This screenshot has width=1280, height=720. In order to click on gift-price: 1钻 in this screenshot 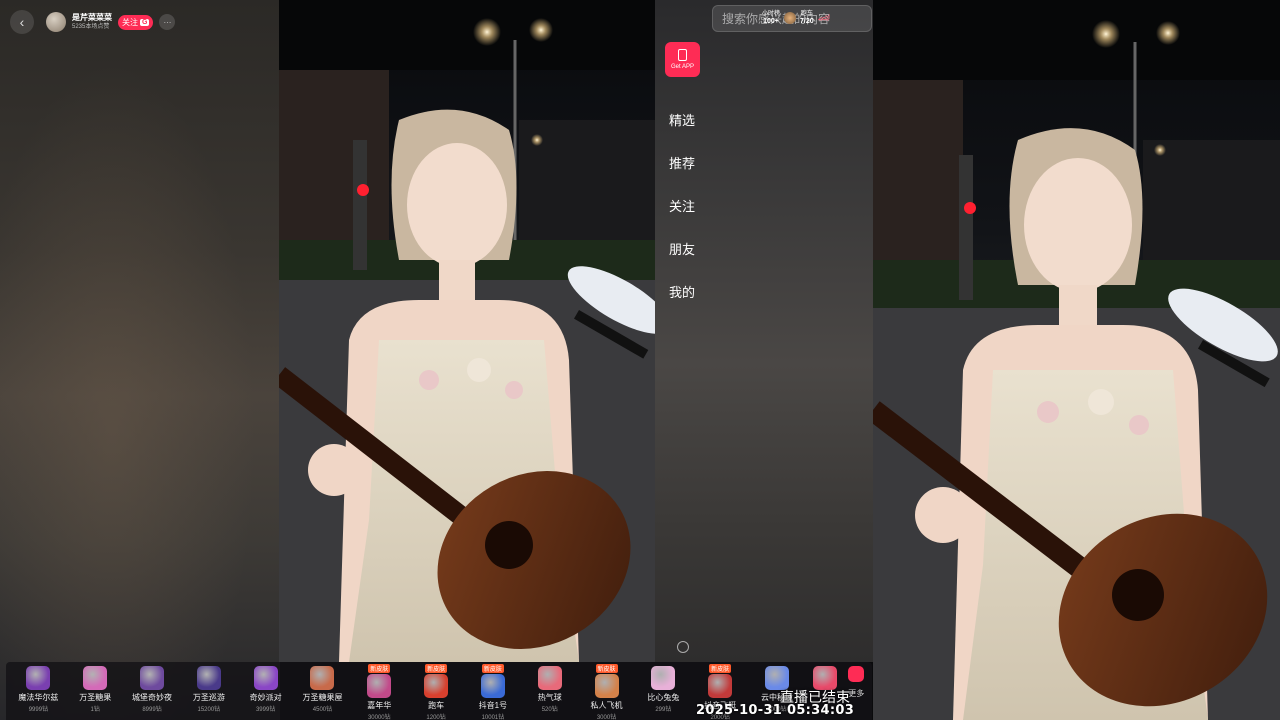, I will do `click(95, 710)`.